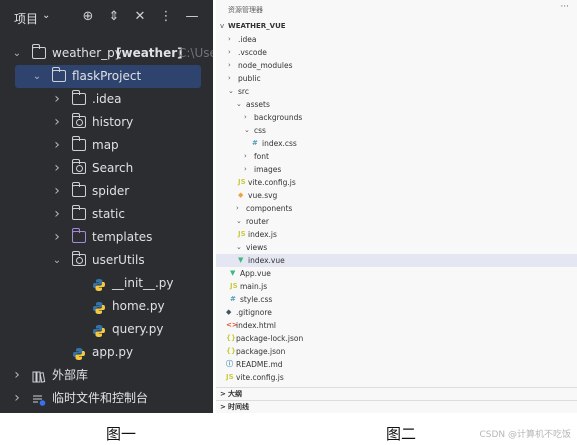 The height and width of the screenshot is (445, 577). Describe the element at coordinates (396, 299) in the screenshot. I see `explorer-item-style-css: # style.css` at that location.